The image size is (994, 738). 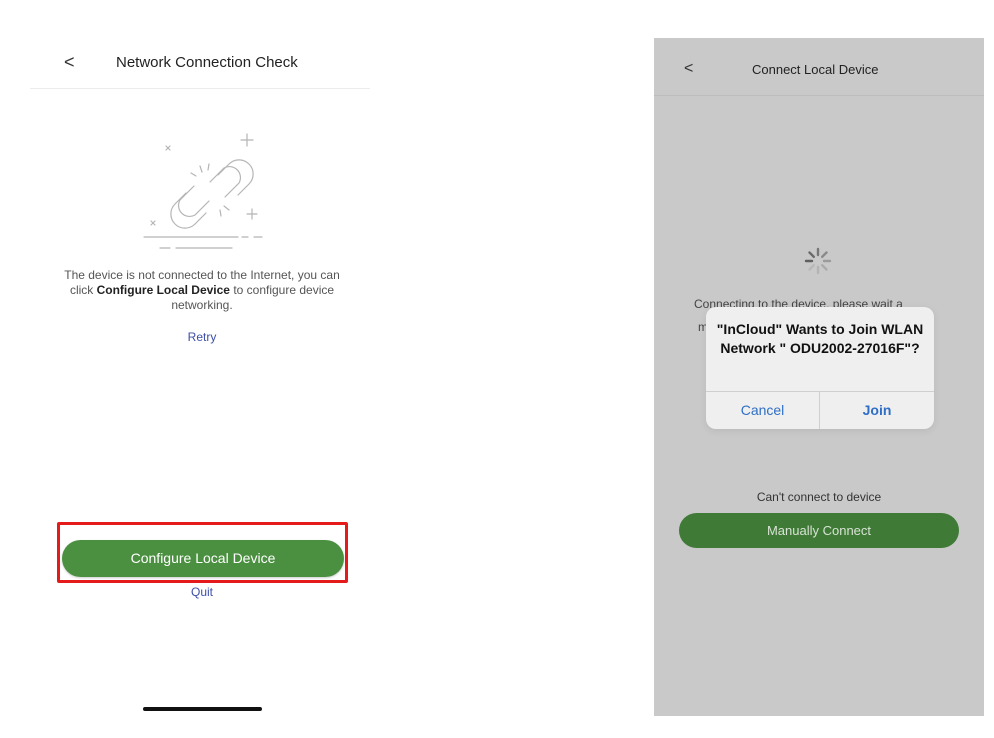 What do you see at coordinates (202, 592) in the screenshot?
I see `quit-link: Quit` at bounding box center [202, 592].